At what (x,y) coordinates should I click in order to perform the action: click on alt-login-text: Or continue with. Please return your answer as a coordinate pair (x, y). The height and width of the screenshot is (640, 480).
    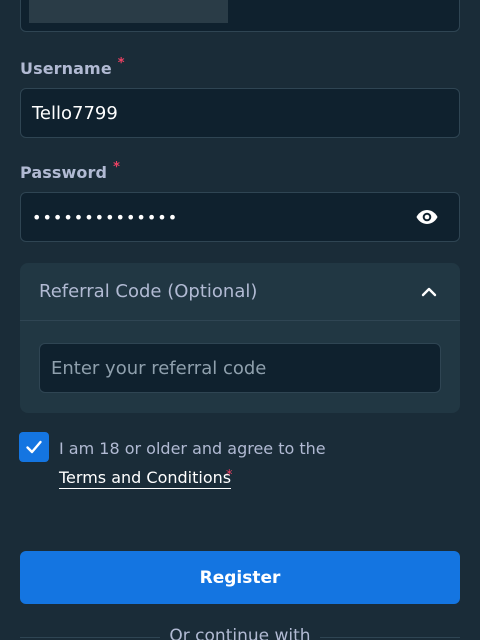
    Looking at the image, I should click on (240, 633).